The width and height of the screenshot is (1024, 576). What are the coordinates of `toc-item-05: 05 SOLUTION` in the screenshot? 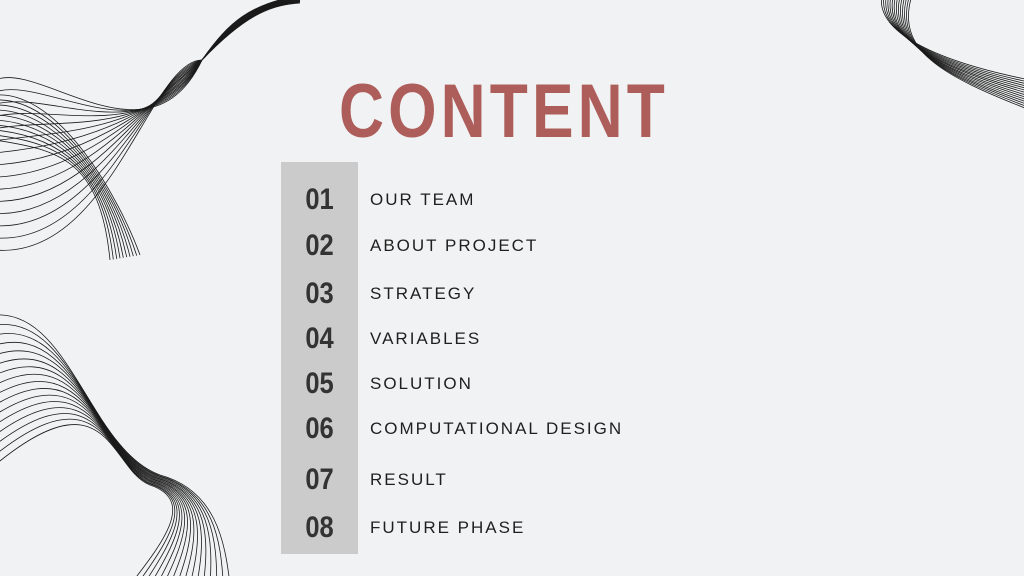 It's located at (481, 384).